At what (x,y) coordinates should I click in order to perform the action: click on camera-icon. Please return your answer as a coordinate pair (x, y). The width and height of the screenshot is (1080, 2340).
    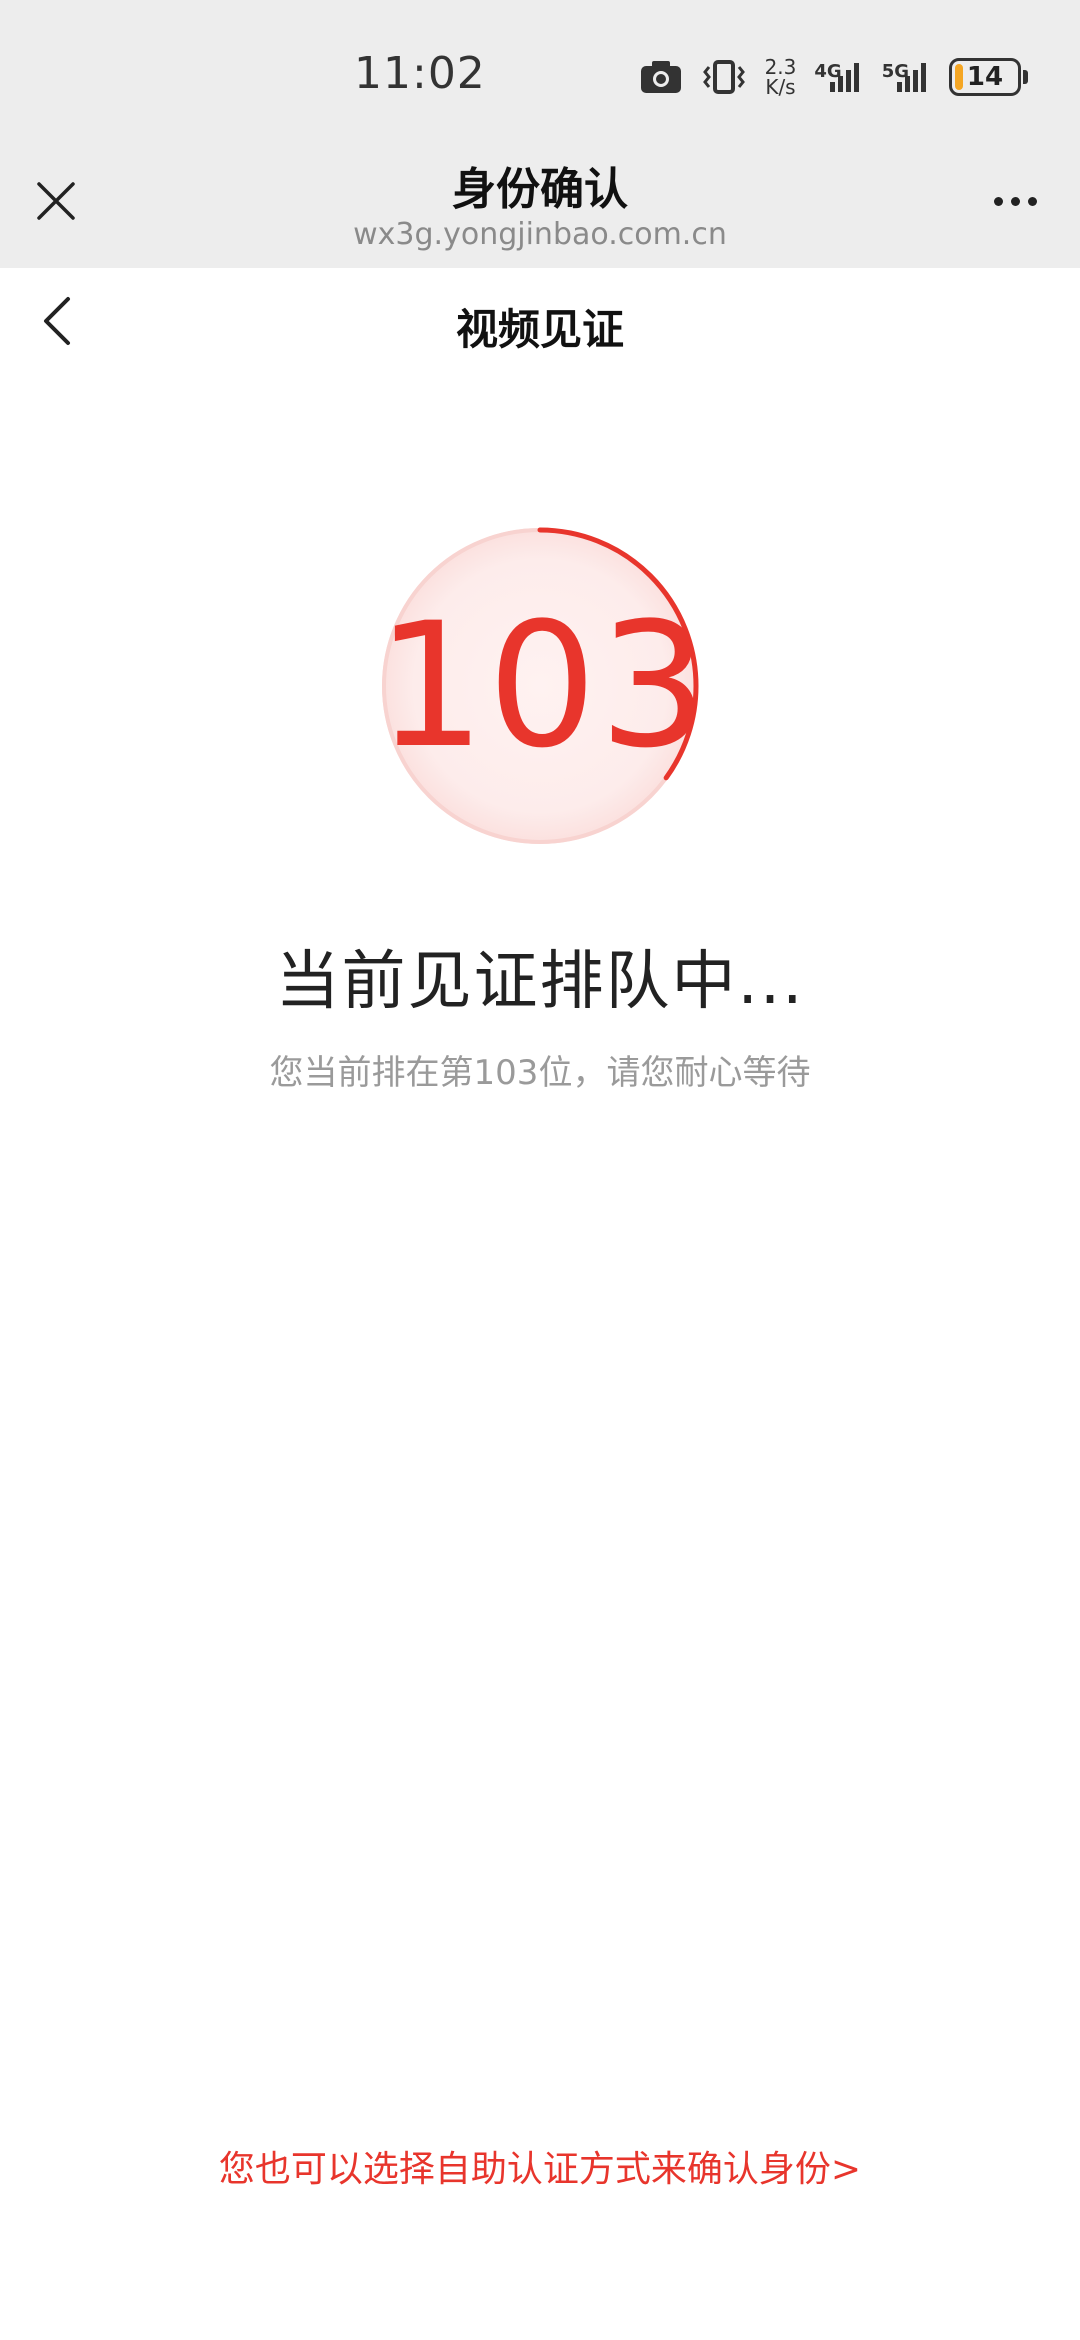
    Looking at the image, I should click on (661, 77).